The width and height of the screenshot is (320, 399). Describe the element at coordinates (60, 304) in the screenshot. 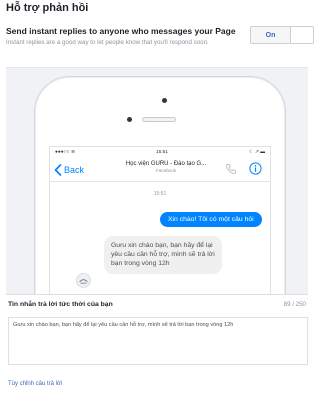

I see `reply-label: Tin nhắn trả lời tức thời của bạn` at that location.